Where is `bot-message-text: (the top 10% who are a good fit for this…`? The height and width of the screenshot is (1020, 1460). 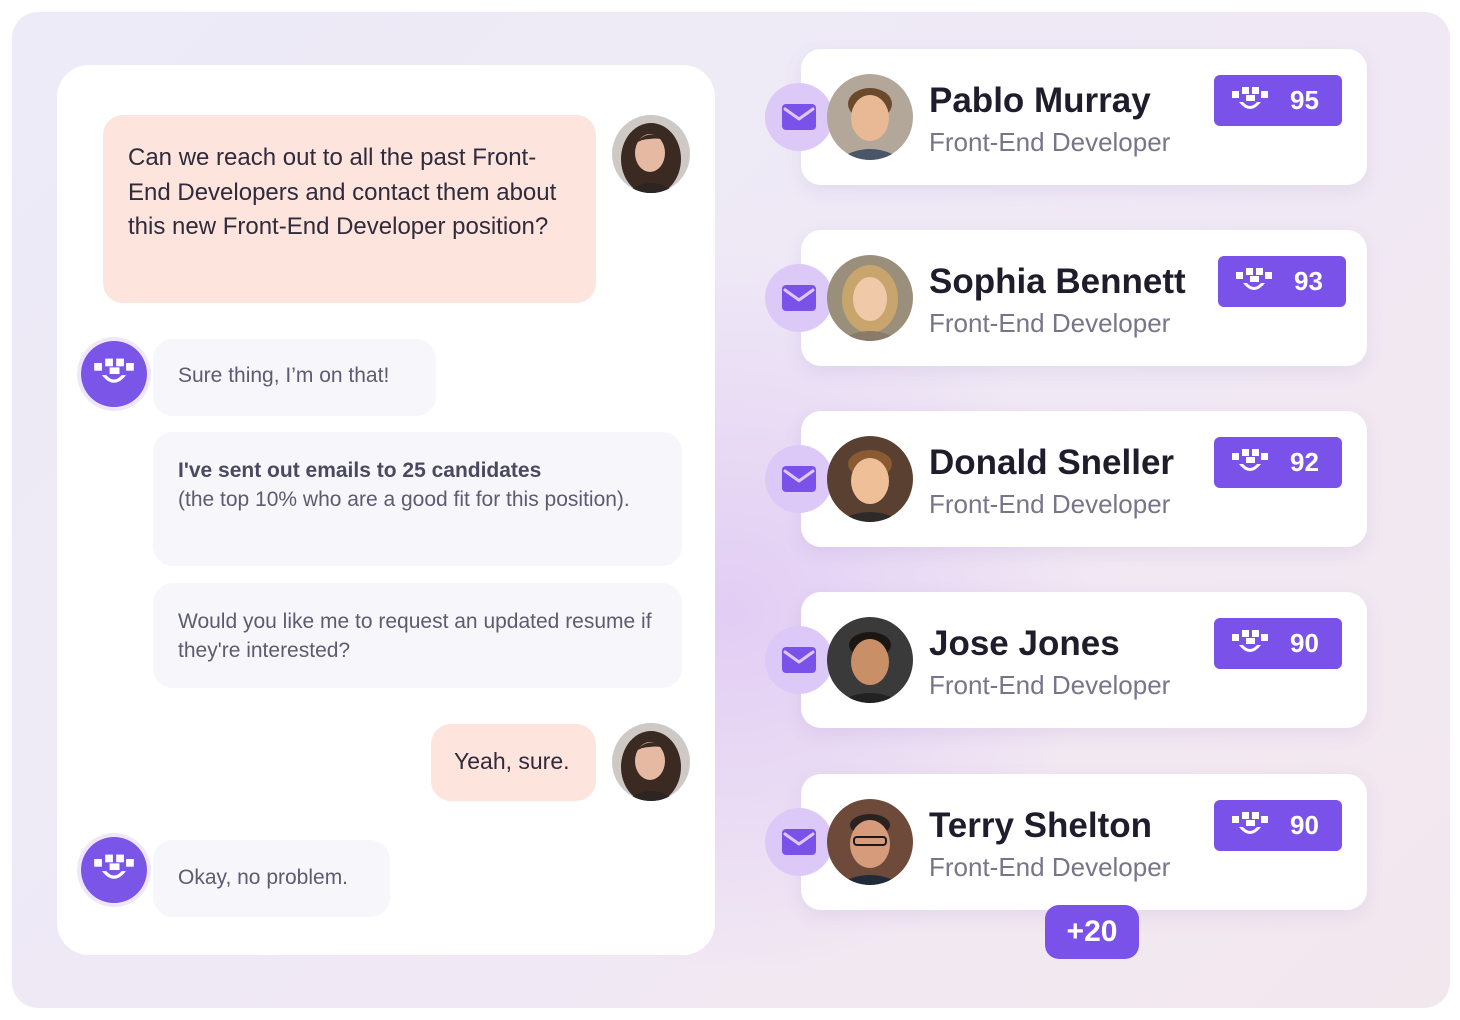 bot-message-text: (the top 10% who are a good fit for this… is located at coordinates (404, 499).